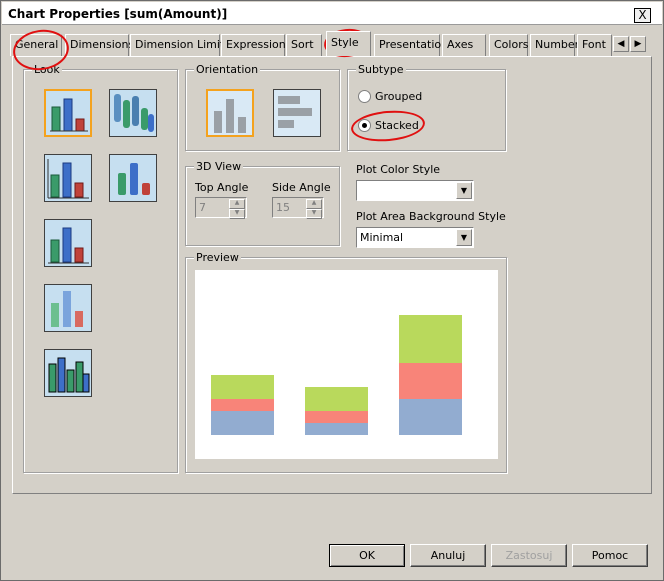 This screenshot has height=581, width=664. Describe the element at coordinates (529, 555) in the screenshot. I see `apply-button: Zastosuj` at that location.